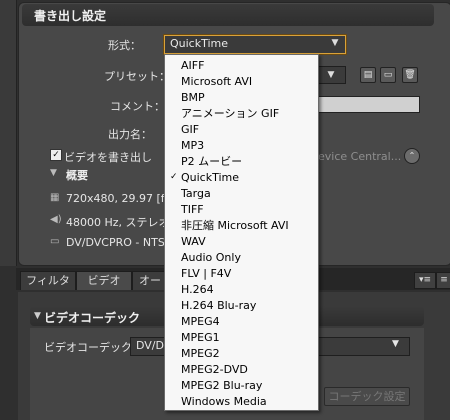 Image resolution: width=450 pixels, height=420 pixels. I want to click on format-option: 非圧縮 Microsoft AVI, so click(241, 225).